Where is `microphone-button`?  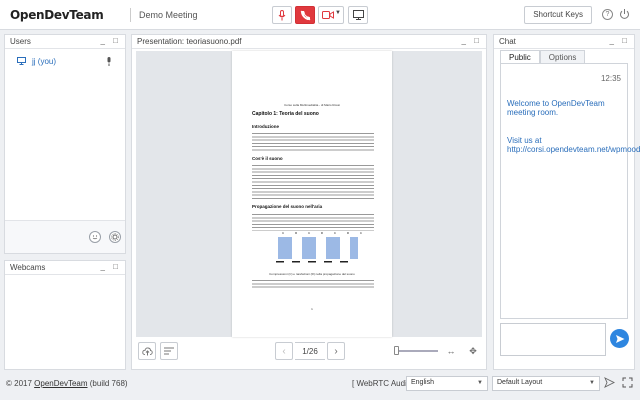 microphone-button is located at coordinates (282, 15).